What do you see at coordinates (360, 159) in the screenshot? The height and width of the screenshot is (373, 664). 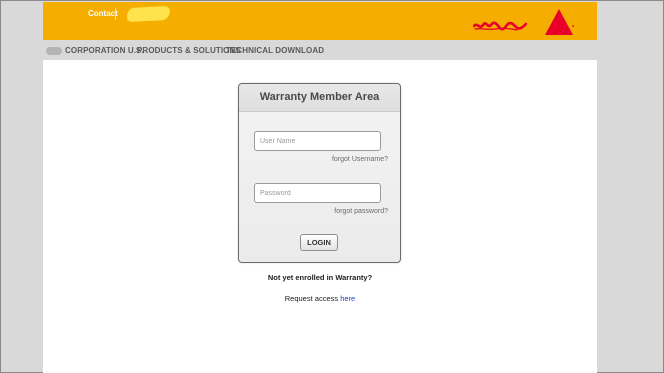 I see `forgot-username-link: forgot Username?` at bounding box center [360, 159].